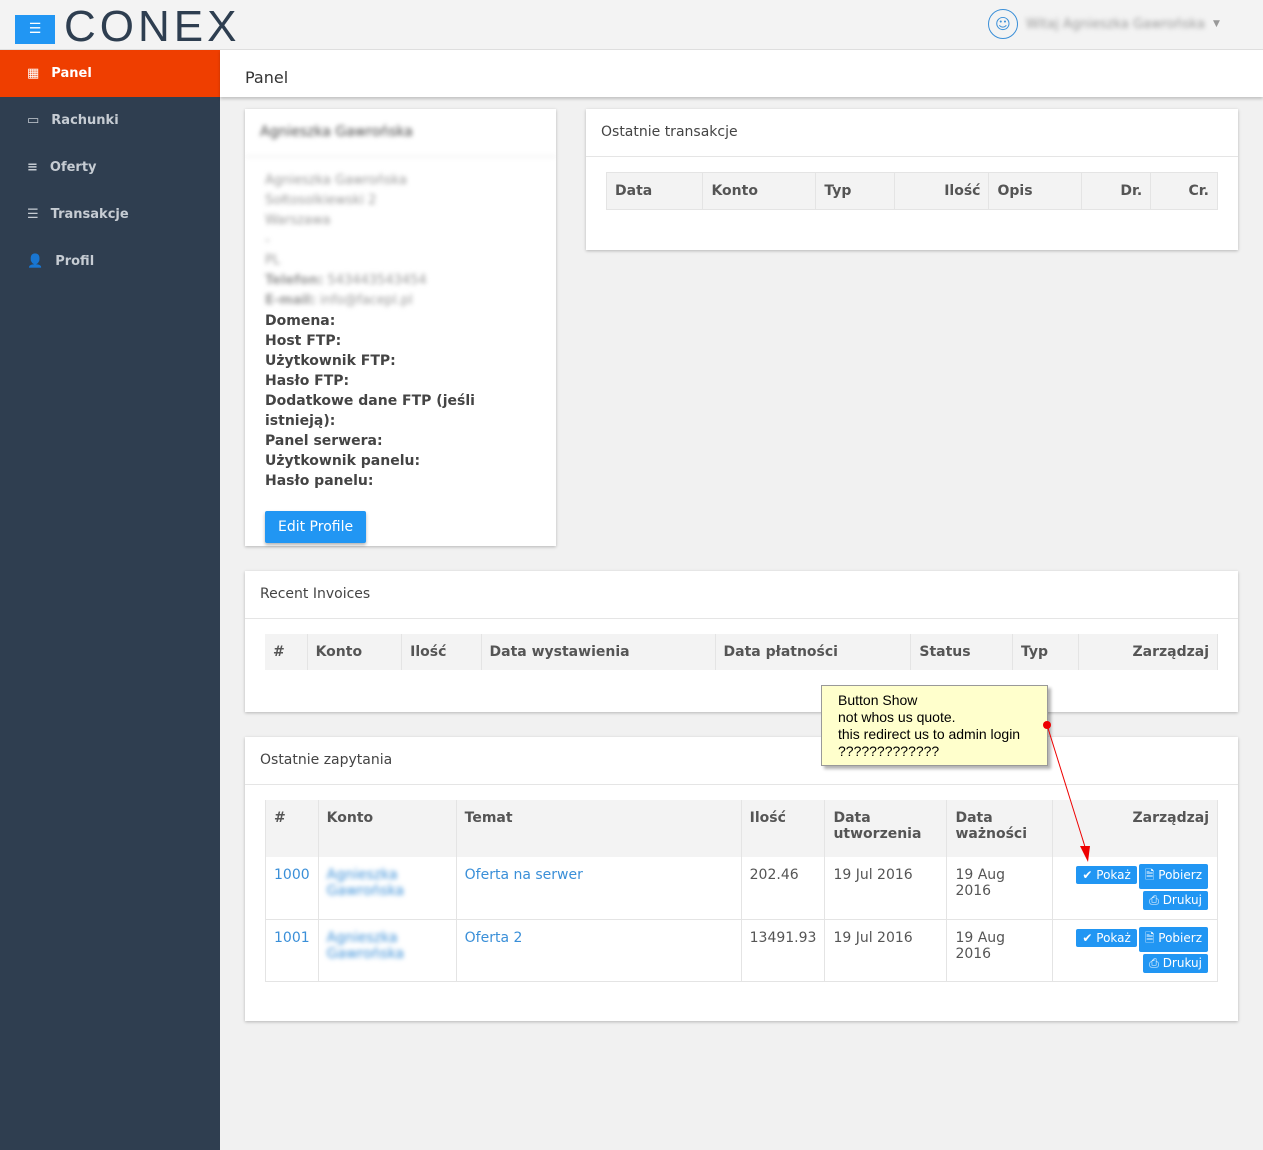 Image resolution: width=1263 pixels, height=1150 pixels. What do you see at coordinates (1066, 791) in the screenshot?
I see `annotation-arrow` at bounding box center [1066, 791].